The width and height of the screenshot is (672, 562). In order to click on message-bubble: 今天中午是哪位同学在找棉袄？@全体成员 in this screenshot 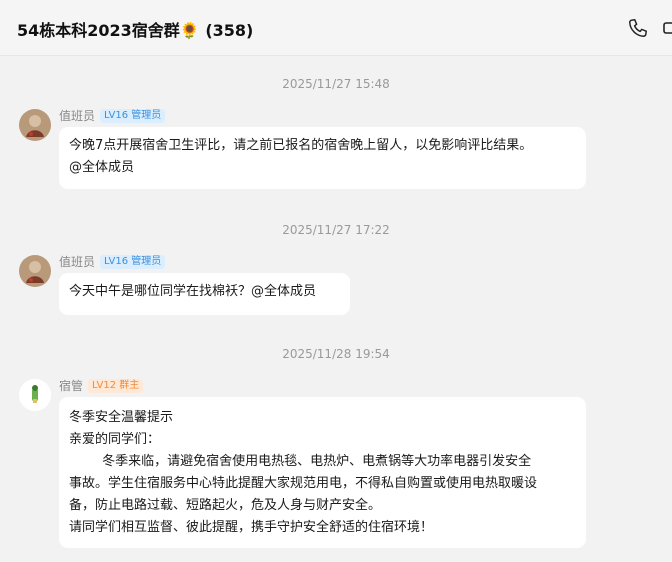, I will do `click(204, 294)`.